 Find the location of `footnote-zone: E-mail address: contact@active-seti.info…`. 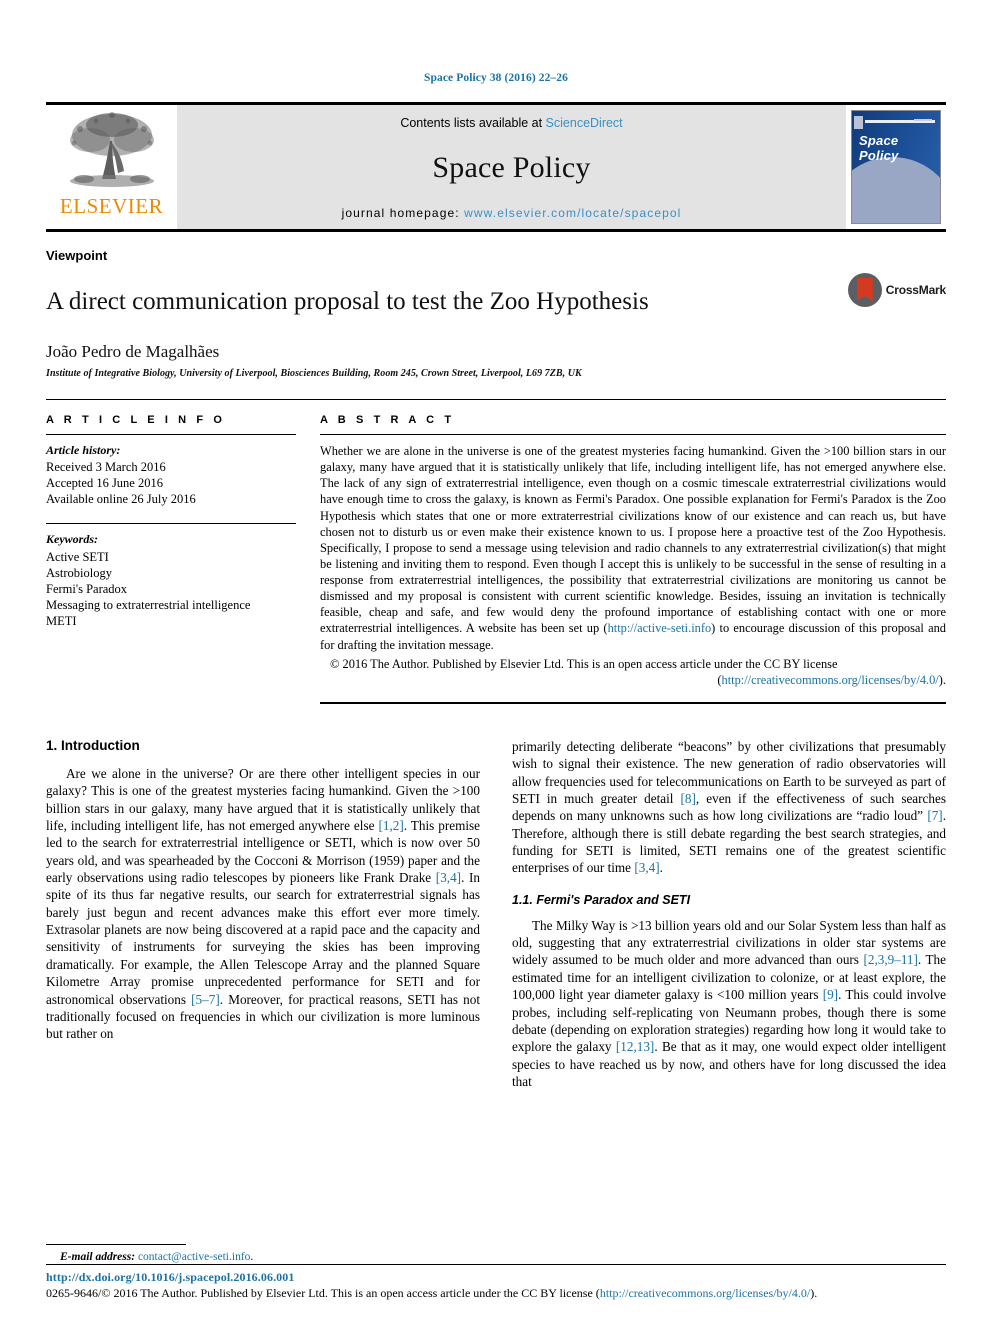

footnote-zone: E-mail address: contact@active-seti.info… is located at coordinates (261, 1253).